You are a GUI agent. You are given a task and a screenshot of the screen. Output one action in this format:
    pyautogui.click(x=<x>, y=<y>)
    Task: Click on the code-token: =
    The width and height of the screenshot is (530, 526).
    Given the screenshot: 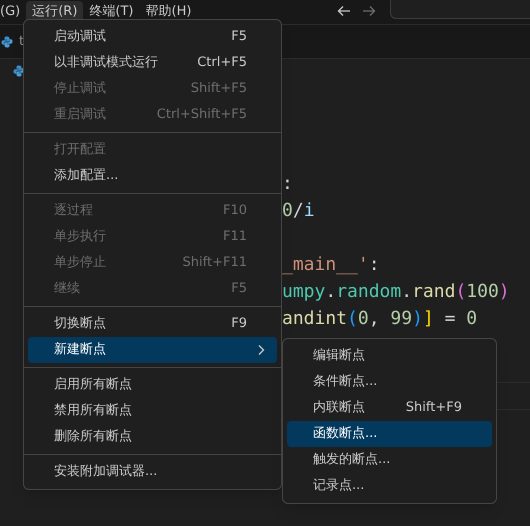 What is the action you would take?
    pyautogui.click(x=450, y=319)
    